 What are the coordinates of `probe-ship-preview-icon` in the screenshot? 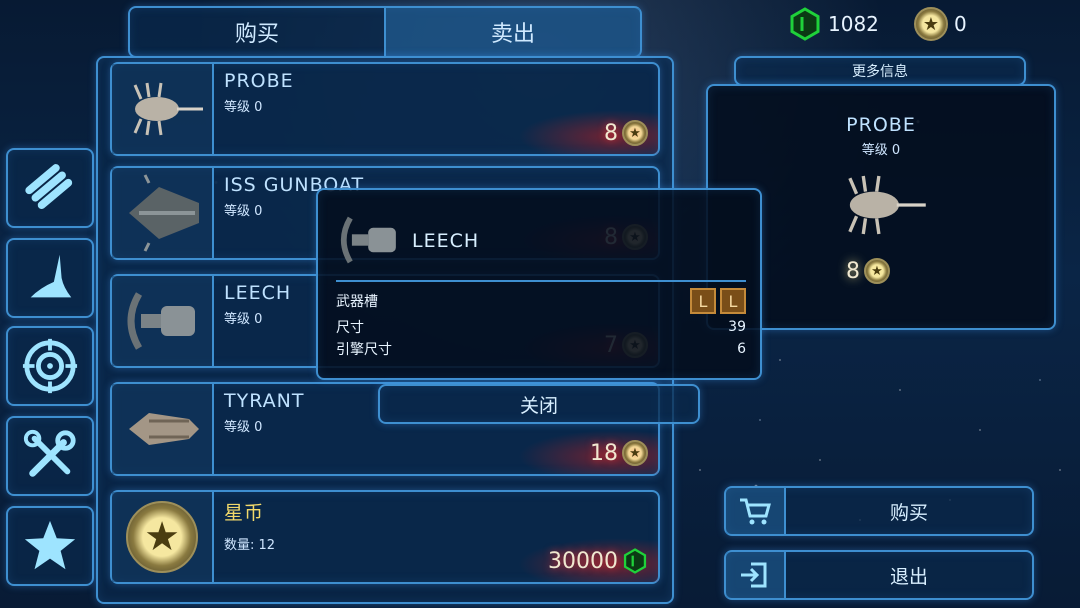 It's located at (887, 205).